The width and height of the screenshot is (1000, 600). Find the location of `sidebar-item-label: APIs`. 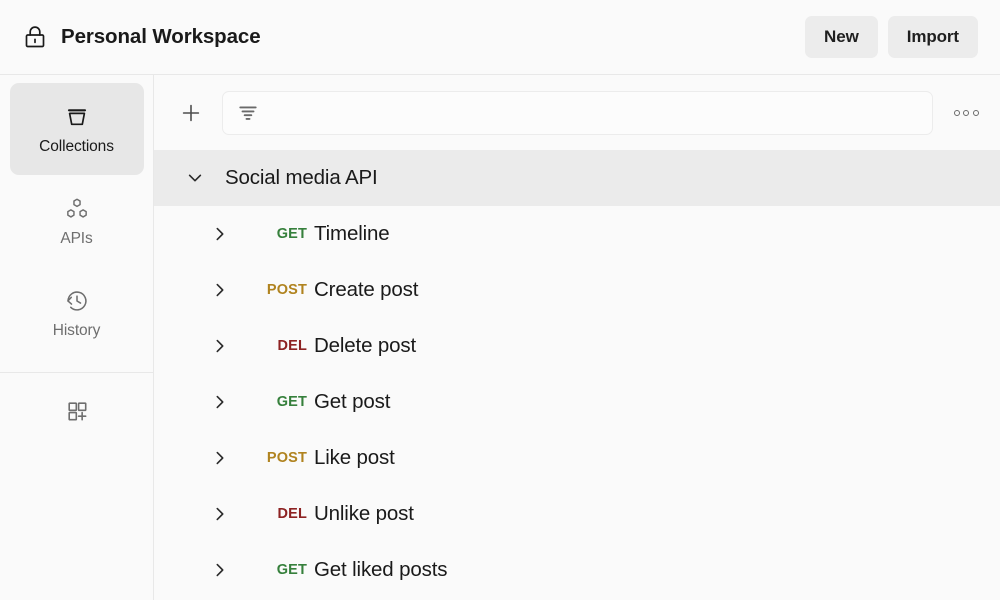

sidebar-item-label: APIs is located at coordinates (76, 238).